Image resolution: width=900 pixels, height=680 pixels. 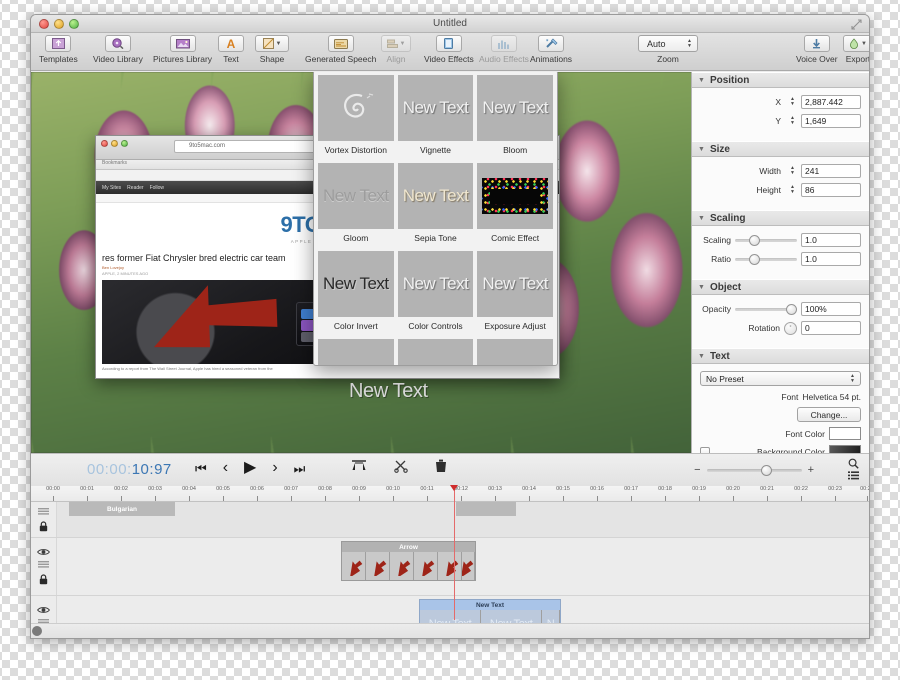 What do you see at coordinates (356, 352) in the screenshot?
I see `effect-item-row4-1: New Text` at bounding box center [356, 352].